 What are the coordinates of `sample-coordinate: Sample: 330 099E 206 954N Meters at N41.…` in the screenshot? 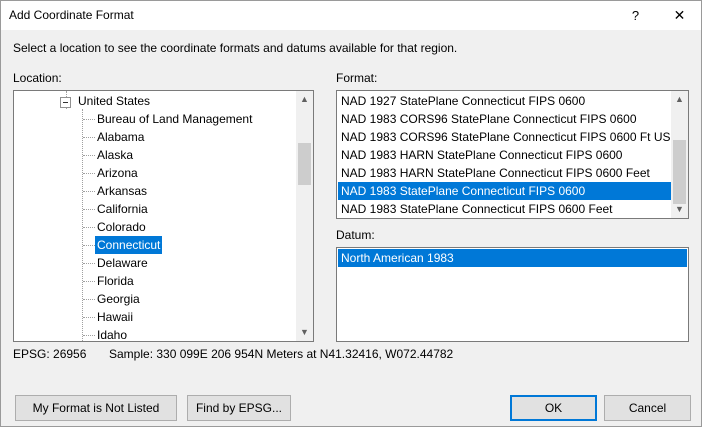 It's located at (281, 354).